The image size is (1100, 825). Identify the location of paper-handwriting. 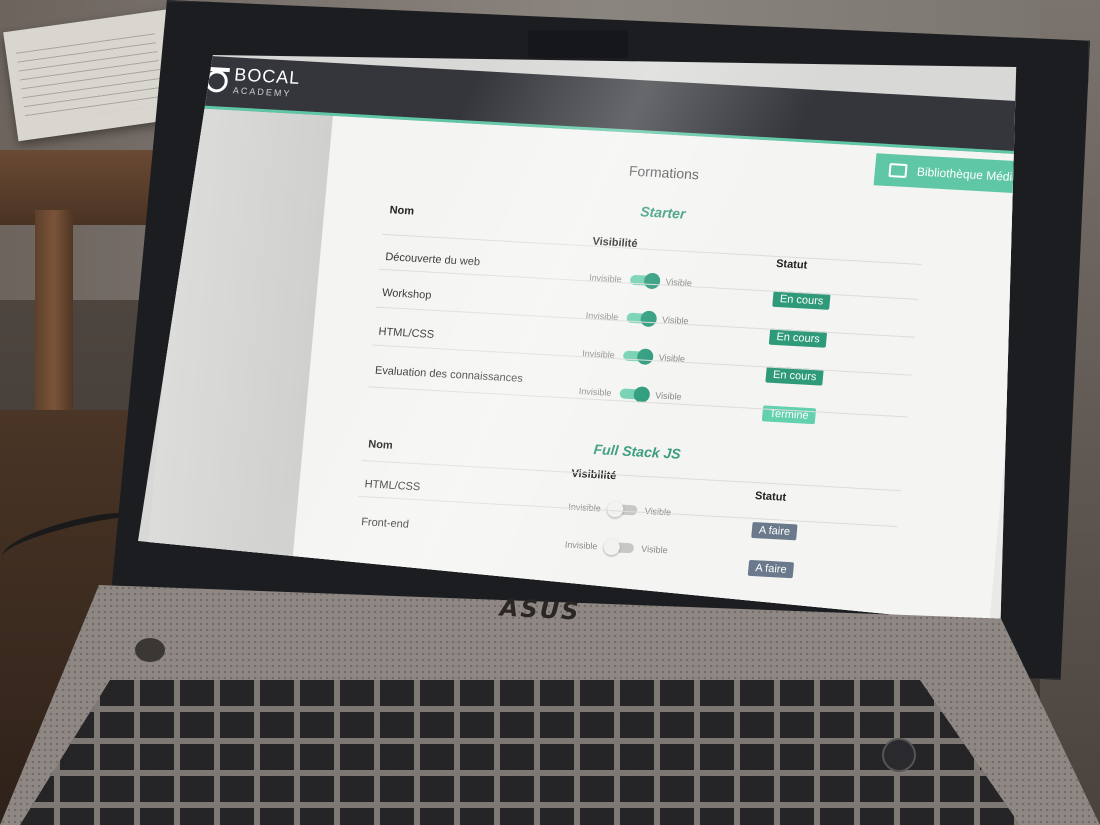
(90, 75).